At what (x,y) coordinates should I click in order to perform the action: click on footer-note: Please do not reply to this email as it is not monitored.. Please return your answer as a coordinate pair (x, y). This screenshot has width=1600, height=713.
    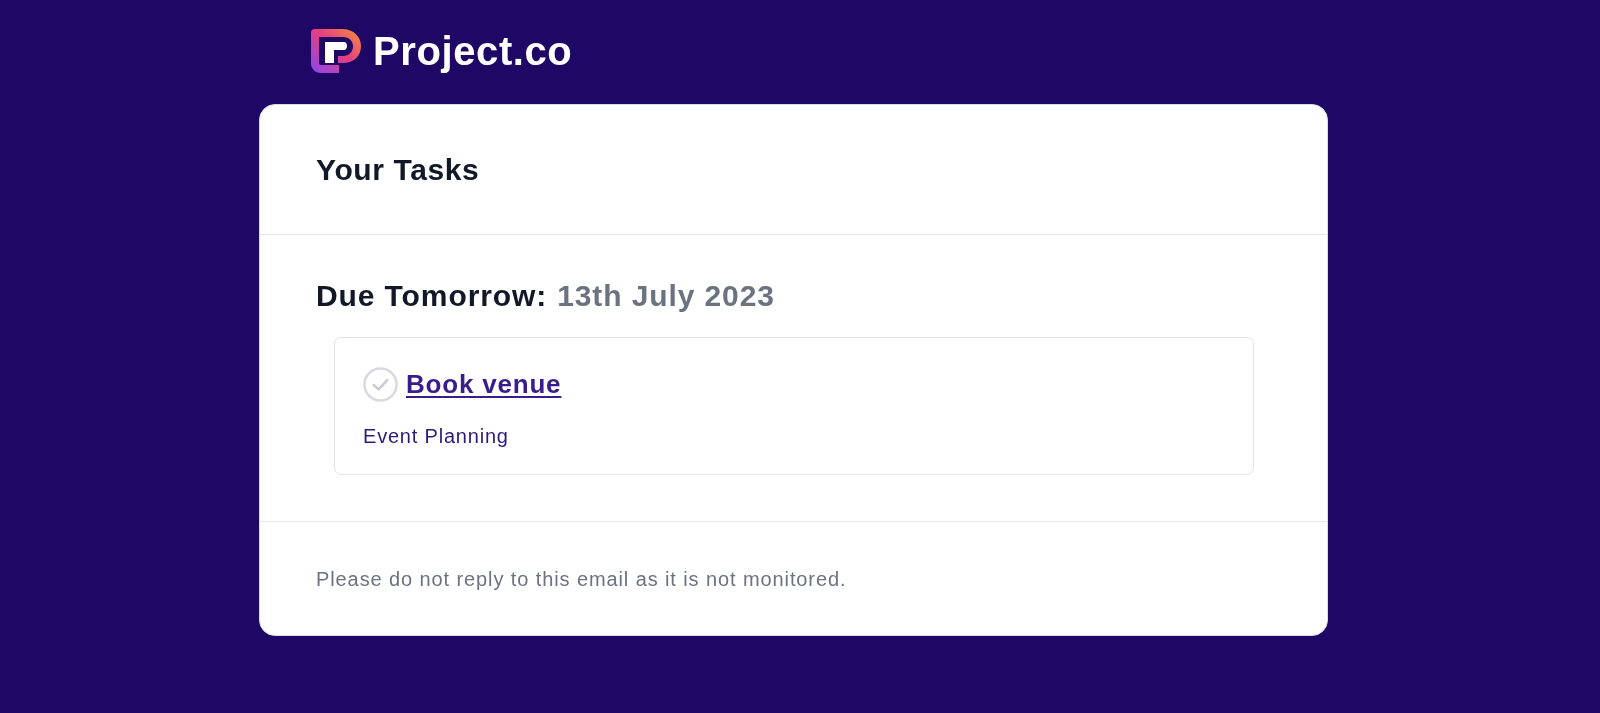
    Looking at the image, I should click on (581, 578).